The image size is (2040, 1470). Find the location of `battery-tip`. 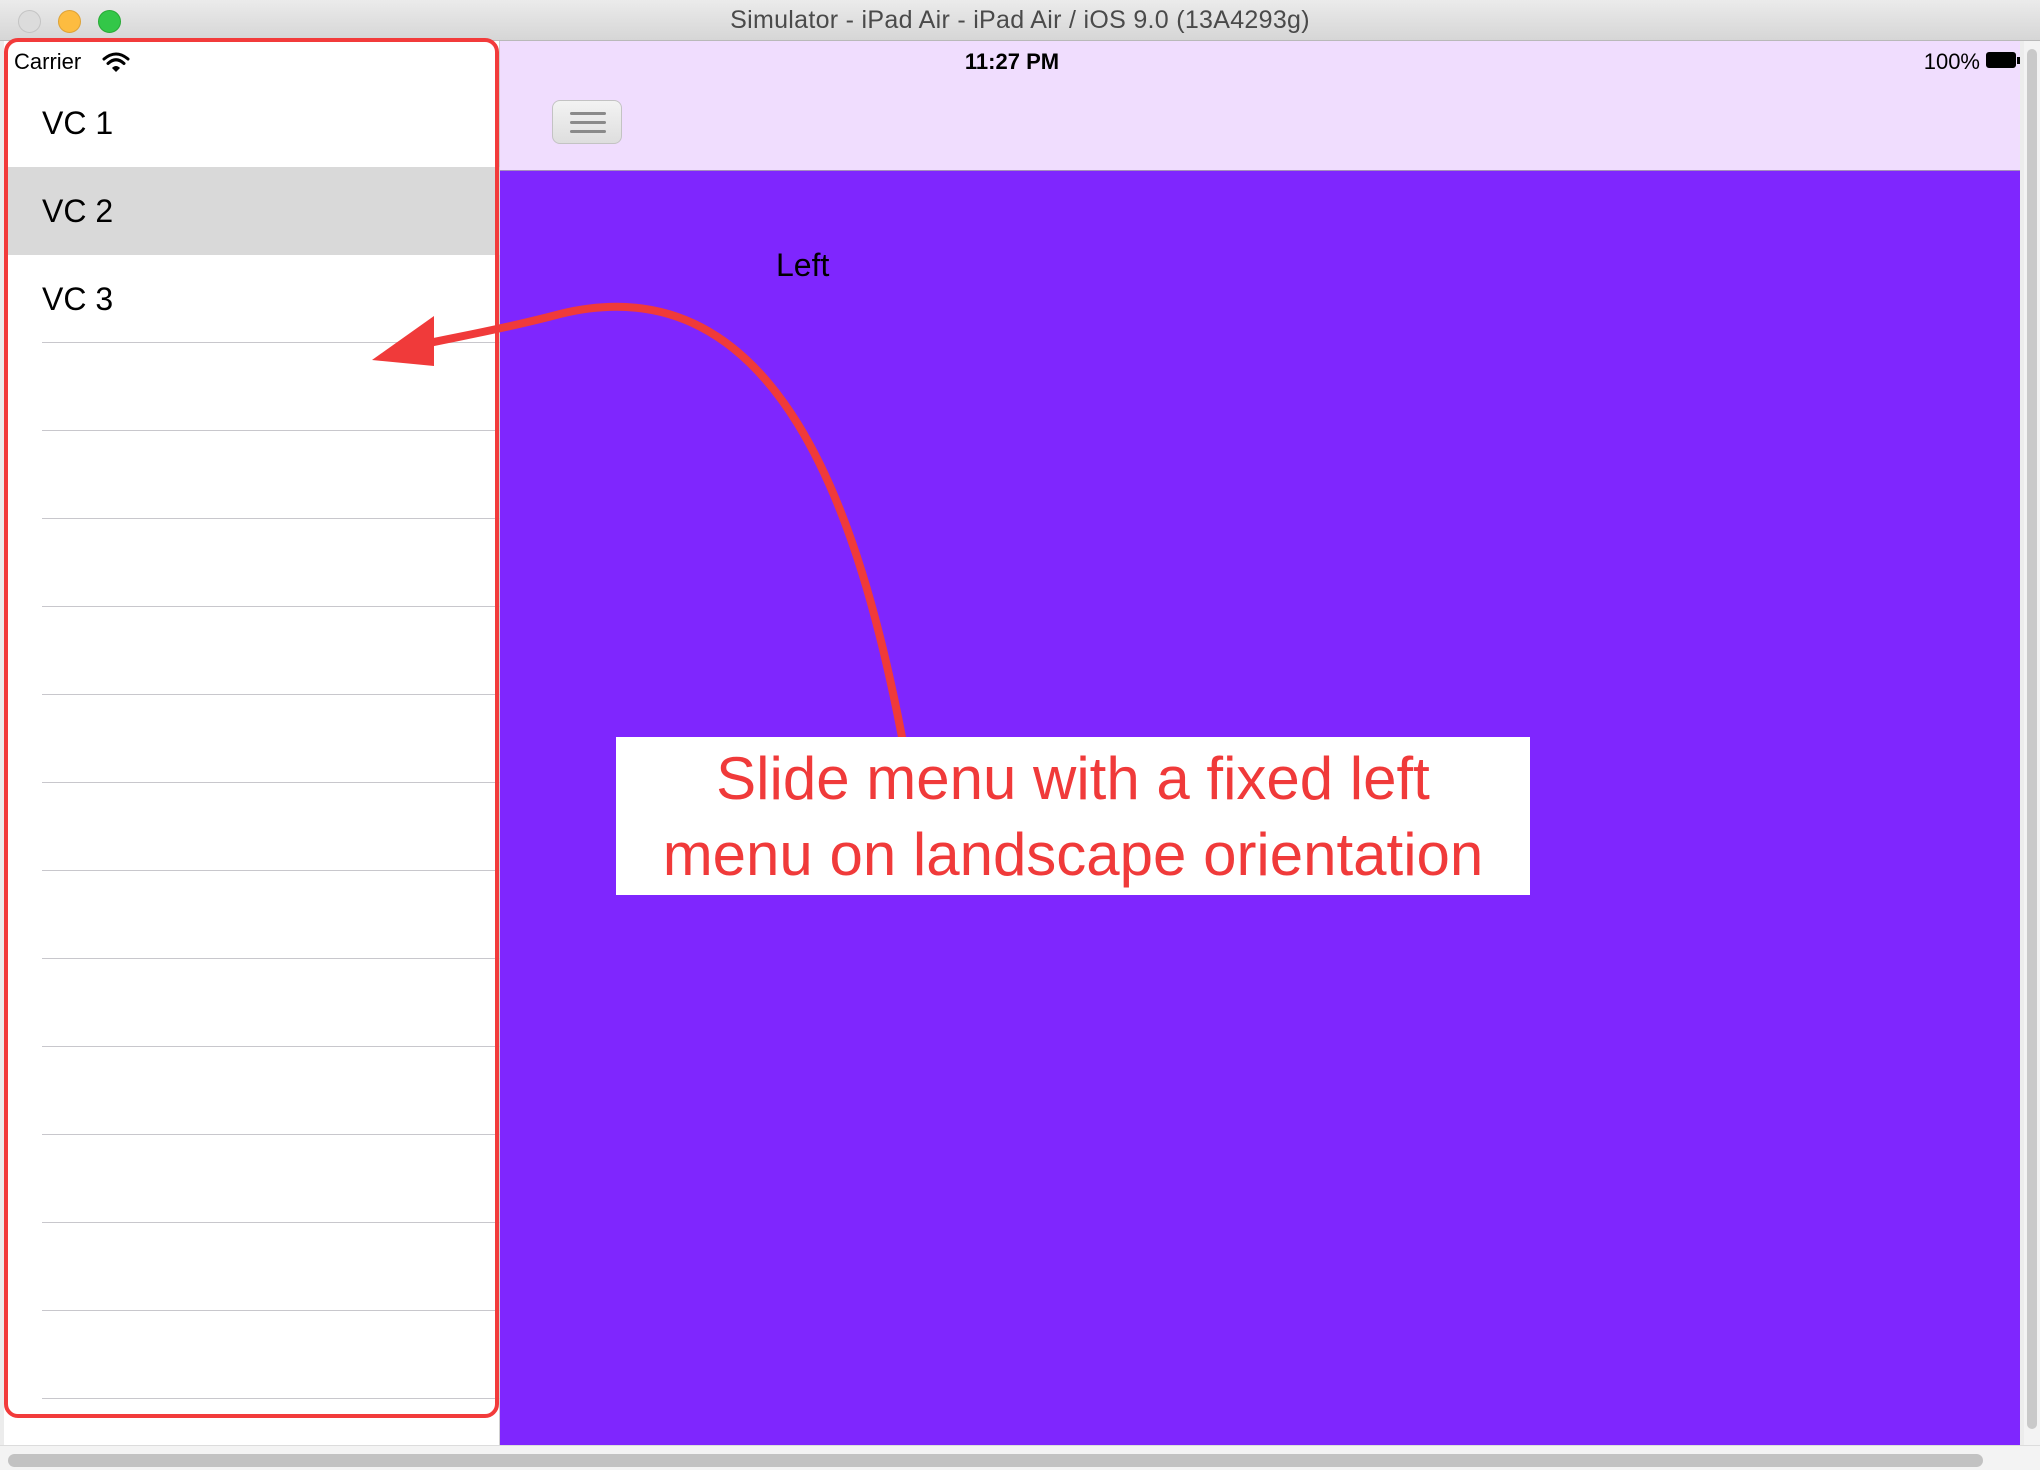

battery-tip is located at coordinates (2018, 60).